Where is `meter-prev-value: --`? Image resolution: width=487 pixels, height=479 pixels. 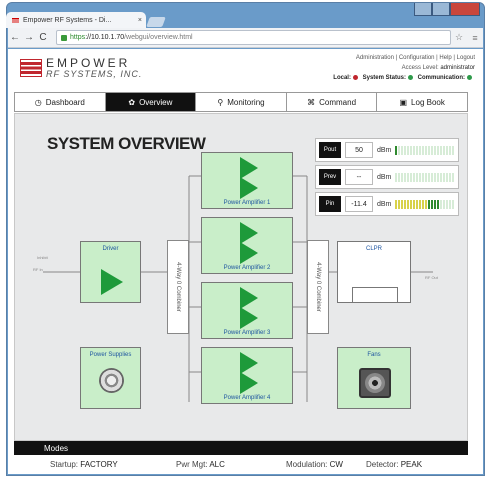 meter-prev-value: -- is located at coordinates (359, 177).